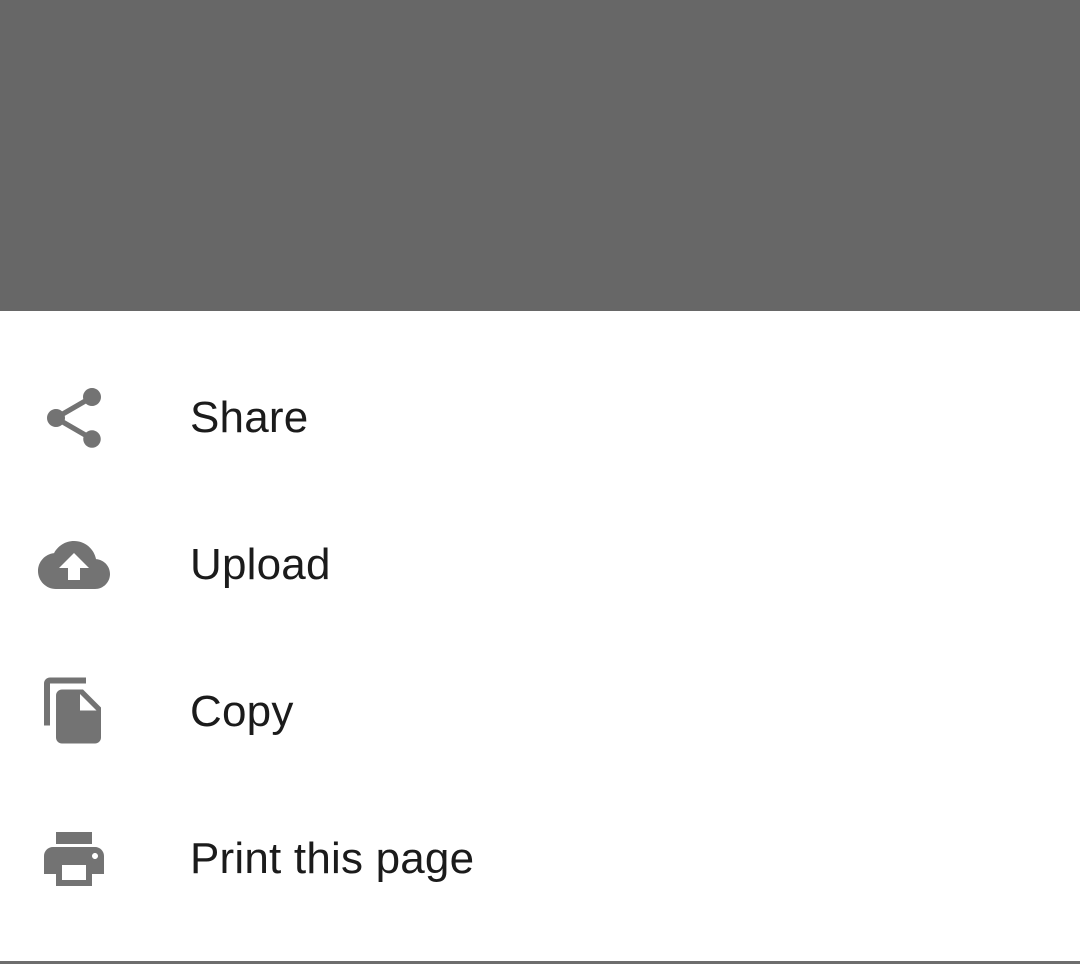  Describe the element at coordinates (74, 565) in the screenshot. I see `cloud-upload-icon` at that location.